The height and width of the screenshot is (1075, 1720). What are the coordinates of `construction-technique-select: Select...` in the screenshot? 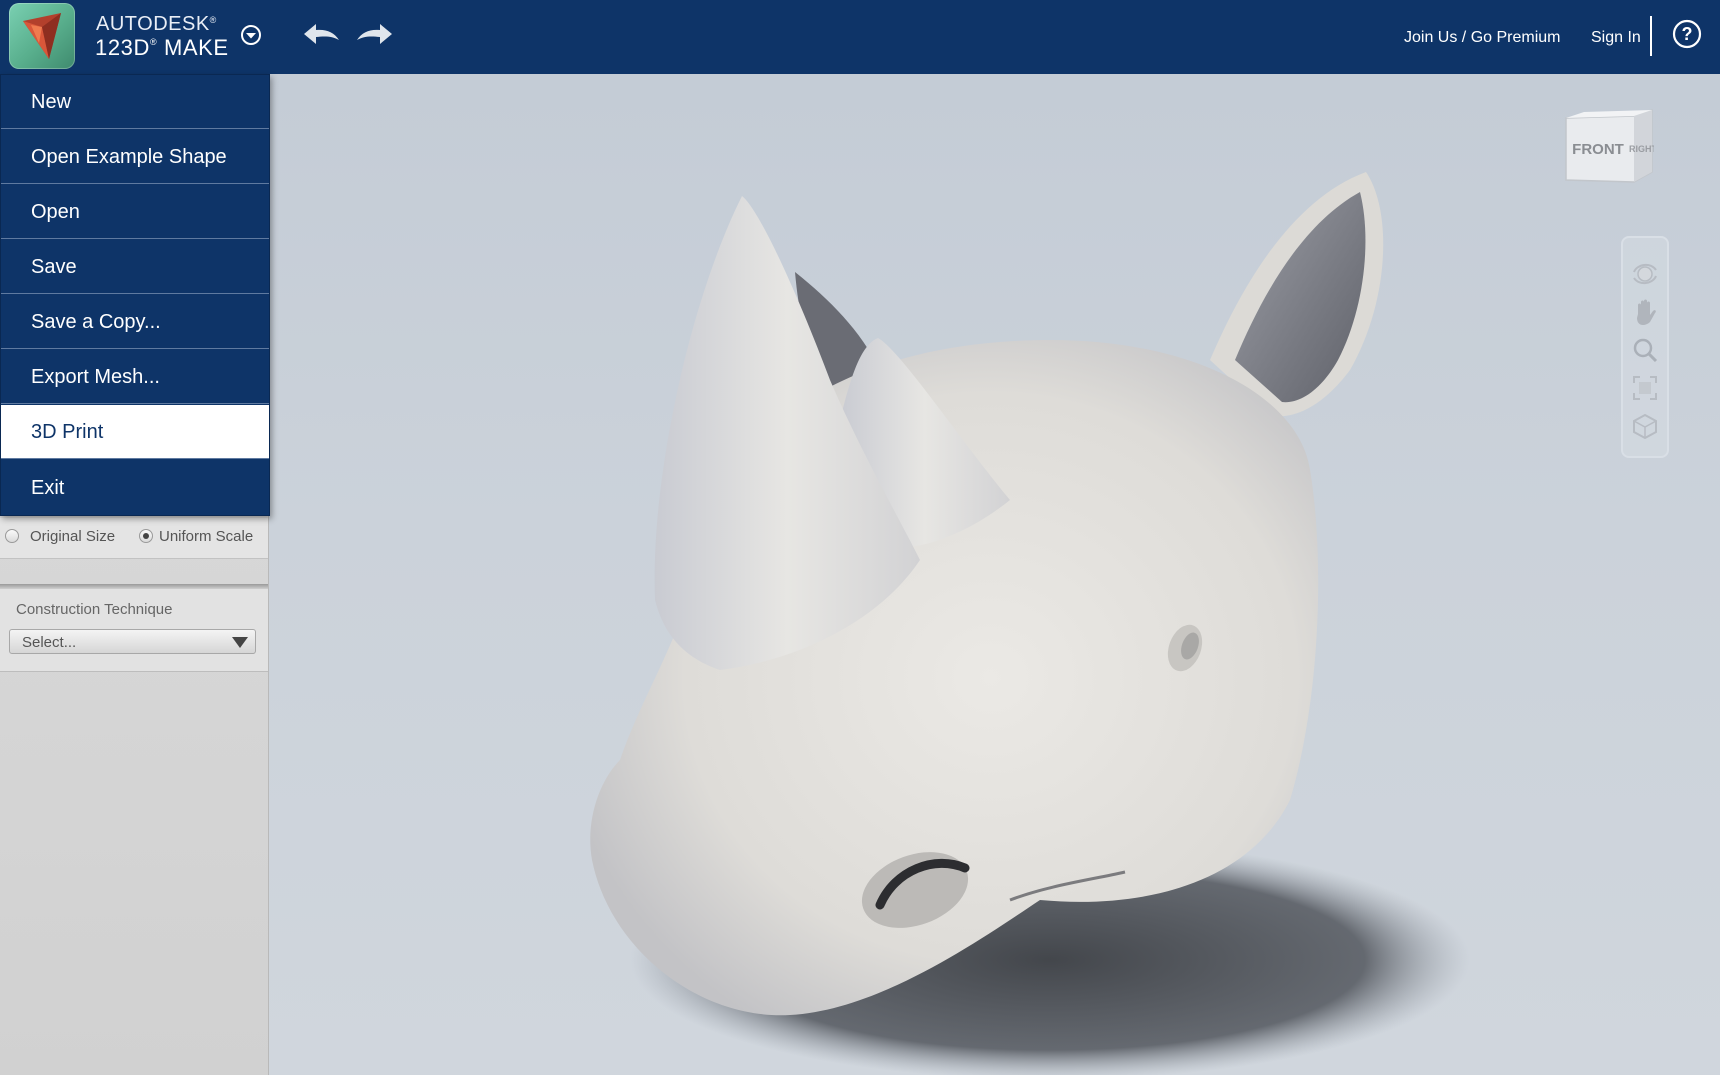 It's located at (132, 641).